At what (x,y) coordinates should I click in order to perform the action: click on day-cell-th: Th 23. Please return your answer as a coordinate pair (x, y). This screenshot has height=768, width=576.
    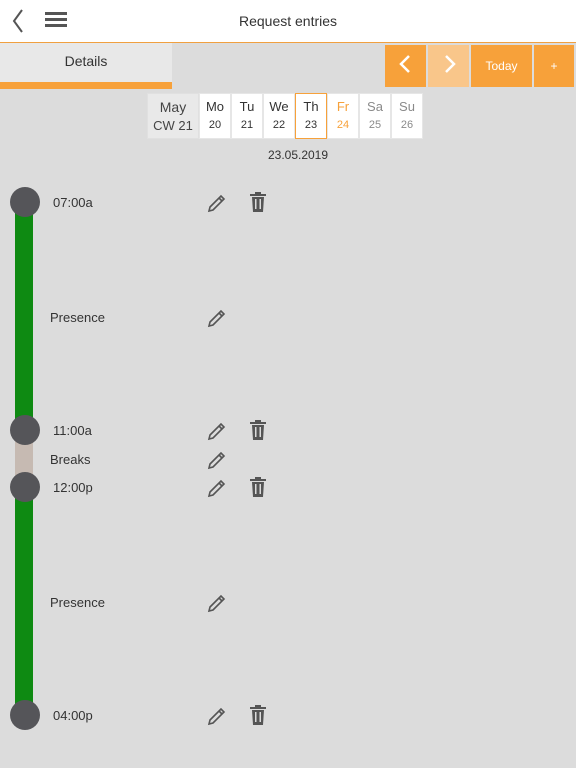
    Looking at the image, I should click on (311, 116).